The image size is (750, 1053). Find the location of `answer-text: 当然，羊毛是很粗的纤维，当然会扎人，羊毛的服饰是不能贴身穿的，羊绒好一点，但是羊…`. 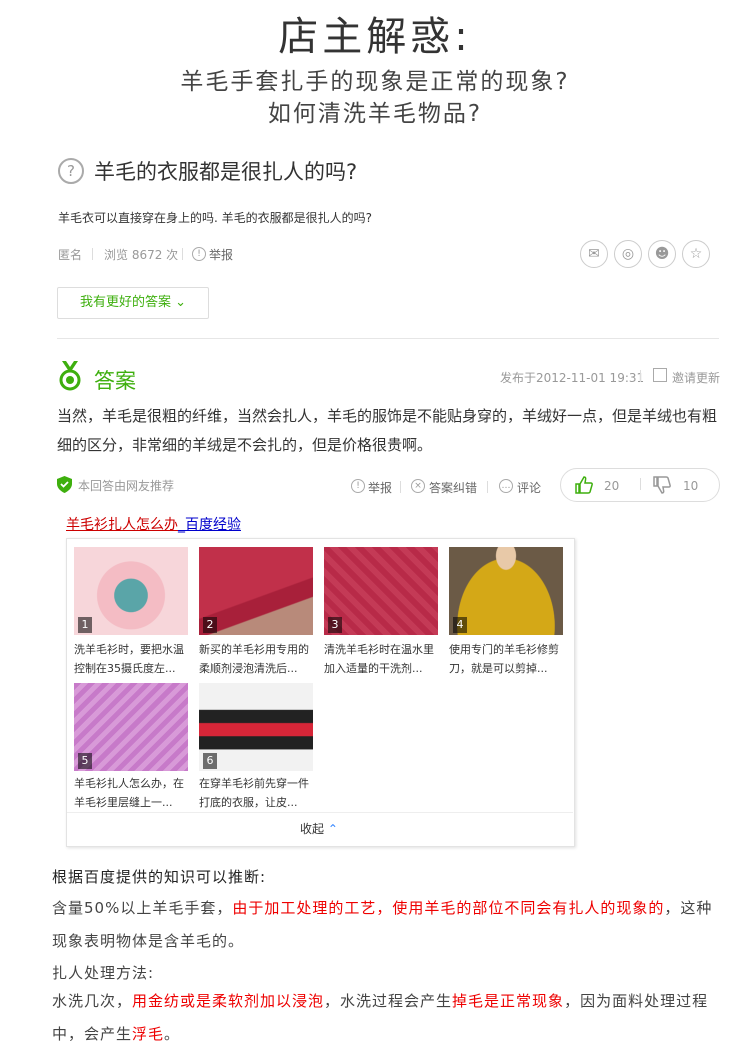

answer-text: 当然，羊毛是很粗的纤维，当然会扎人，羊毛的服饰是不能贴身穿的，羊绒好一点，但是羊… is located at coordinates (387, 430).